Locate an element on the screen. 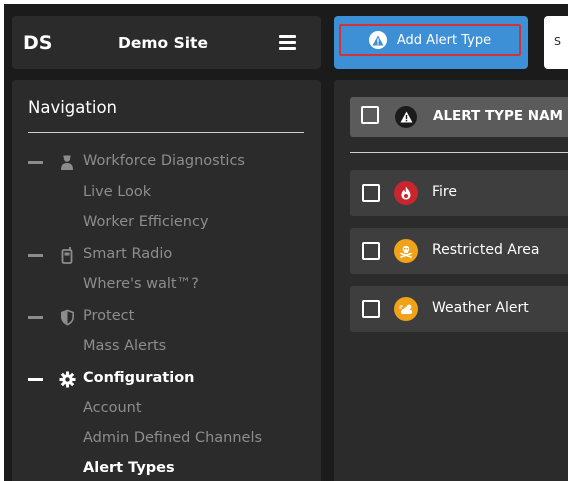  row-label: Weather Alert is located at coordinates (480, 308).